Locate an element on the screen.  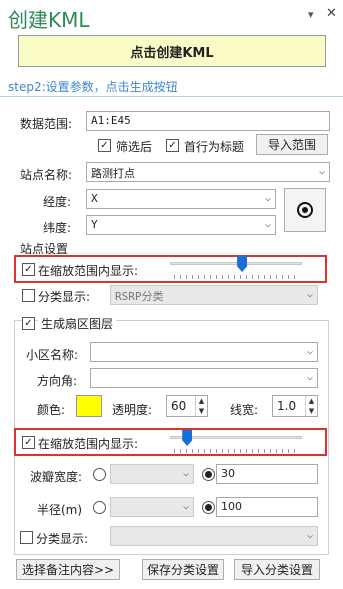
cell-name-label: 小区名称: is located at coordinates (52, 355).